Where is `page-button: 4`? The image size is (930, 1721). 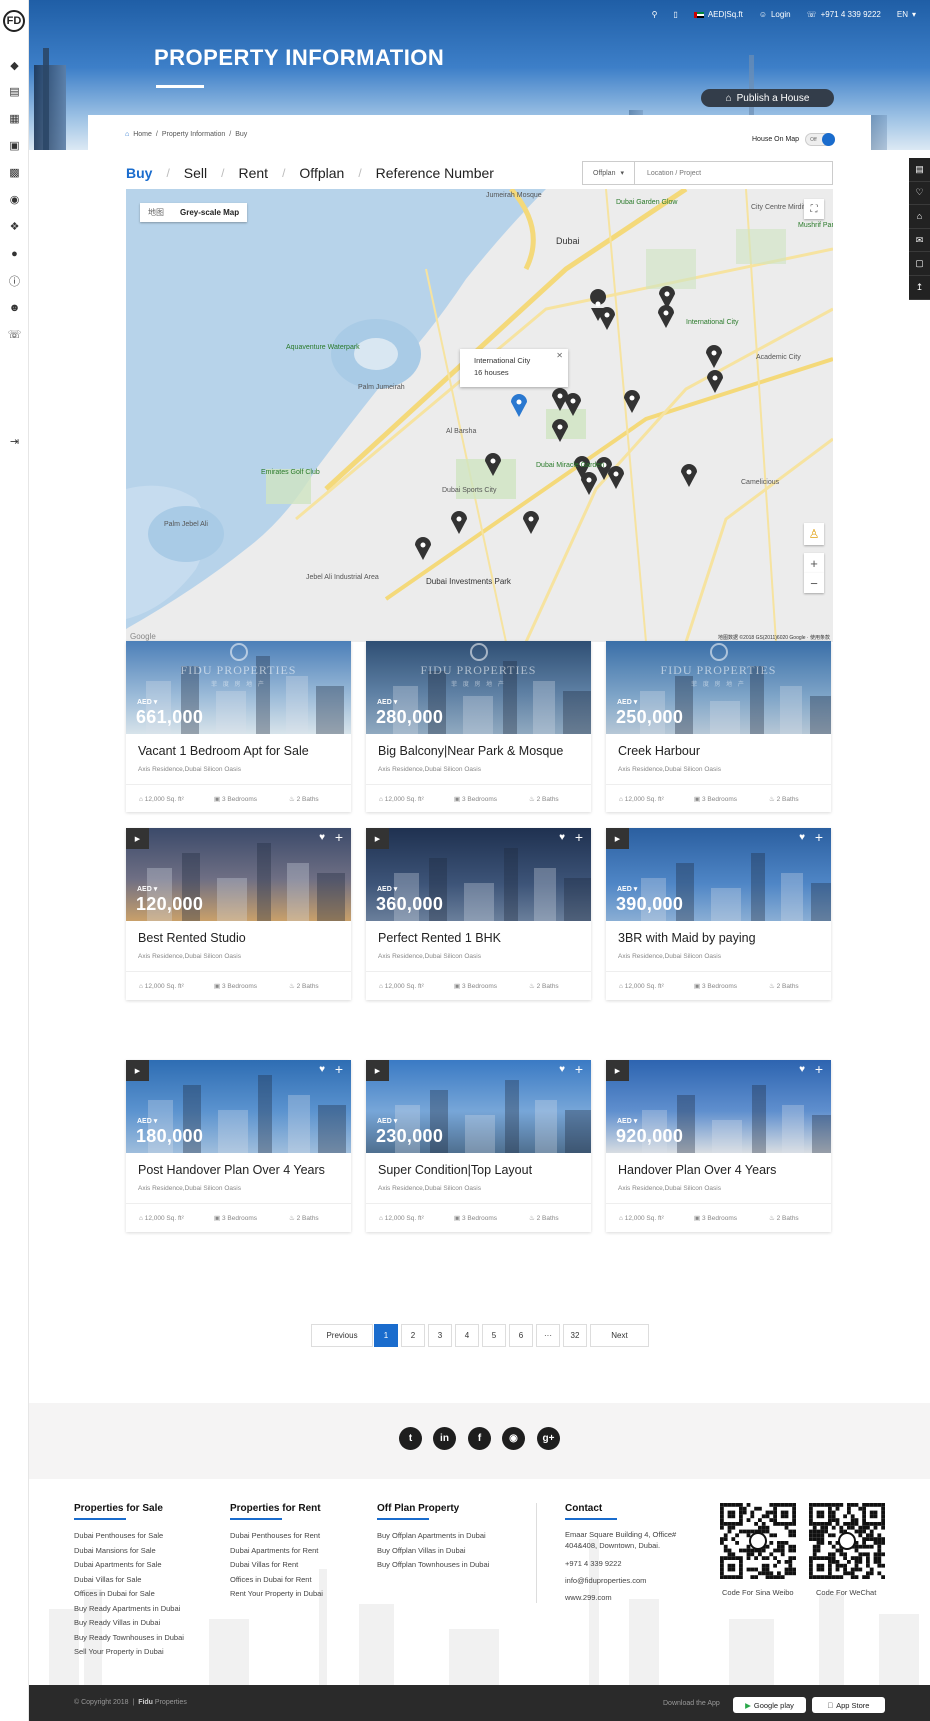 page-button: 4 is located at coordinates (467, 1335).